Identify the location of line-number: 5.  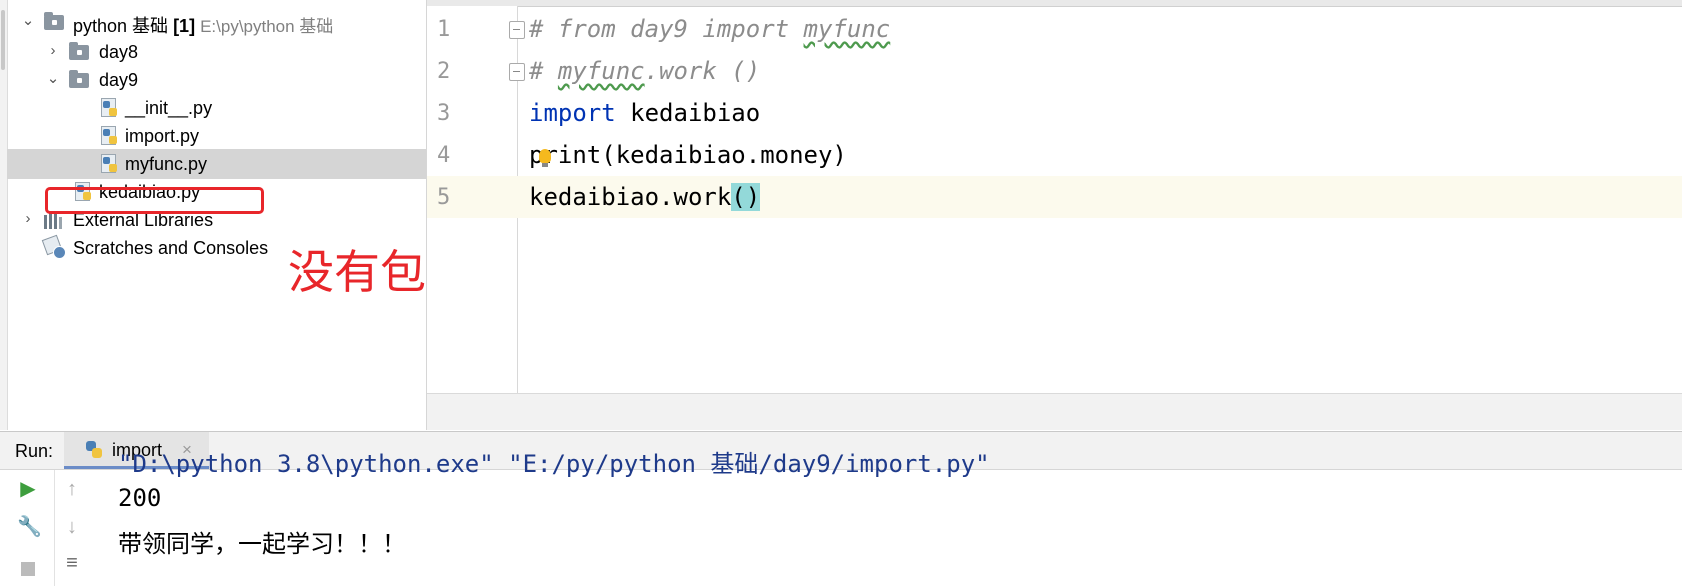
(444, 197).